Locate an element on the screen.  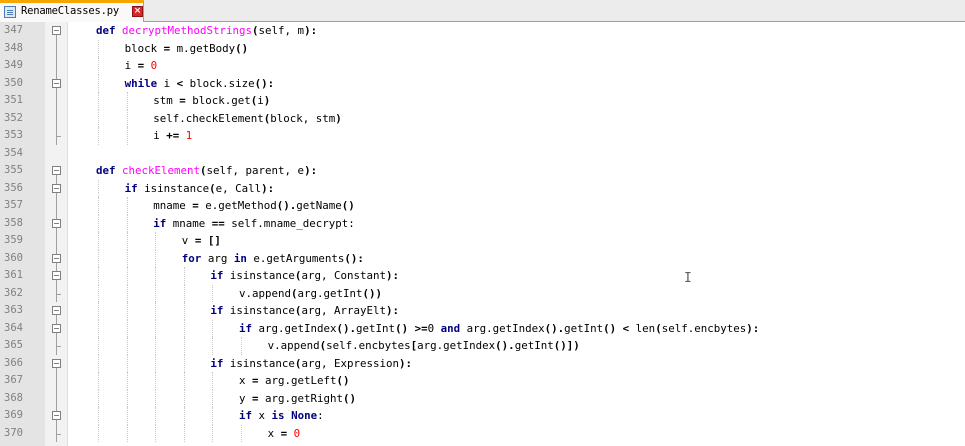
code-text: if mname == self.mname_decrypt: is located at coordinates (254, 224).